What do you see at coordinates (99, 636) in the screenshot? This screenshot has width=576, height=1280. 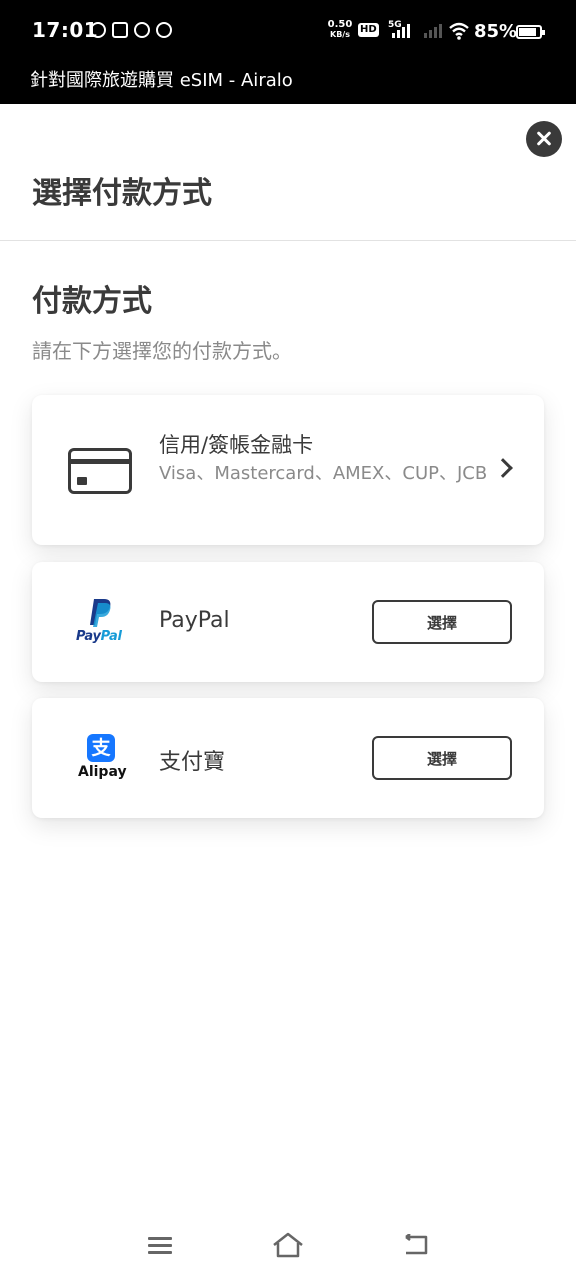 I see `paypal-logo-text: PayPal` at bounding box center [99, 636].